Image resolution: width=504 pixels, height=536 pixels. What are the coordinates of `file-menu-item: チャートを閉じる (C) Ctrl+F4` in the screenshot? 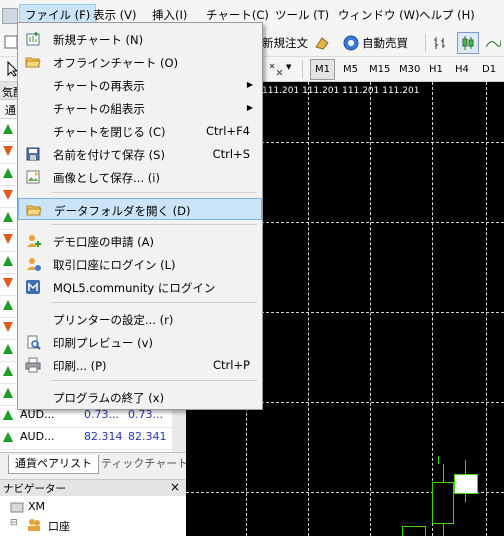 It's located at (140, 131).